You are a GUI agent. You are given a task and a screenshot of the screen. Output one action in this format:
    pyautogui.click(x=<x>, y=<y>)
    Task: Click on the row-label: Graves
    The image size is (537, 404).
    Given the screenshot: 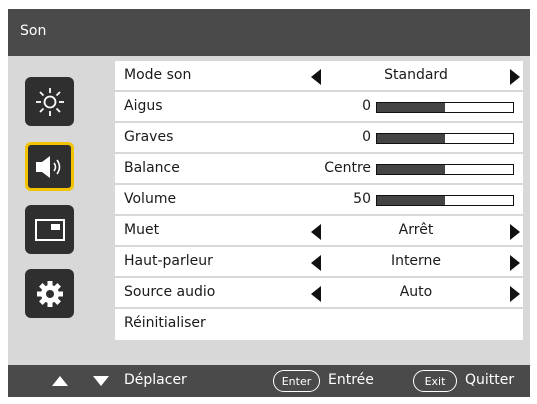 What is the action you would take?
    pyautogui.click(x=149, y=137)
    